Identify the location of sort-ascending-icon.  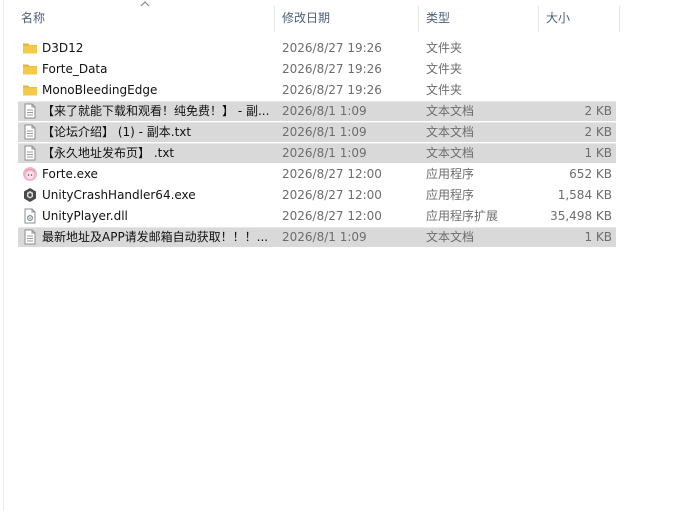
(145, 4).